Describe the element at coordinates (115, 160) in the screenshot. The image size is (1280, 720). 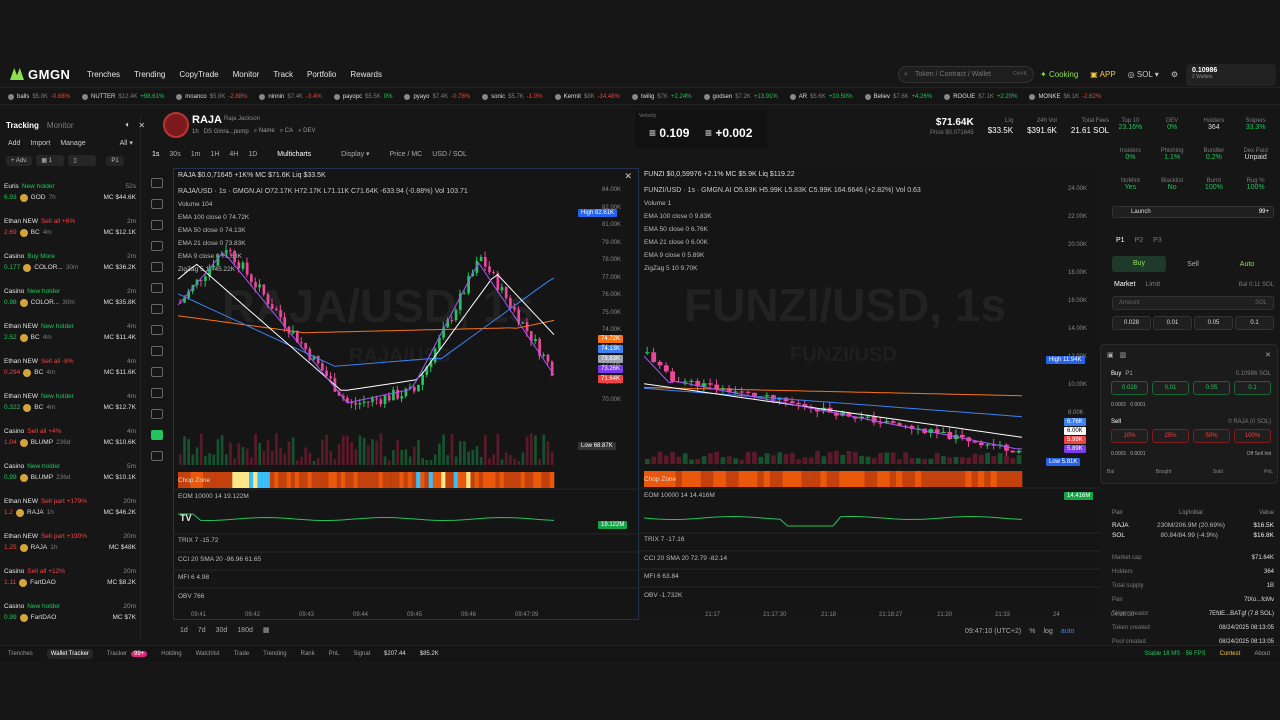
I see `preset-select: P1` at that location.